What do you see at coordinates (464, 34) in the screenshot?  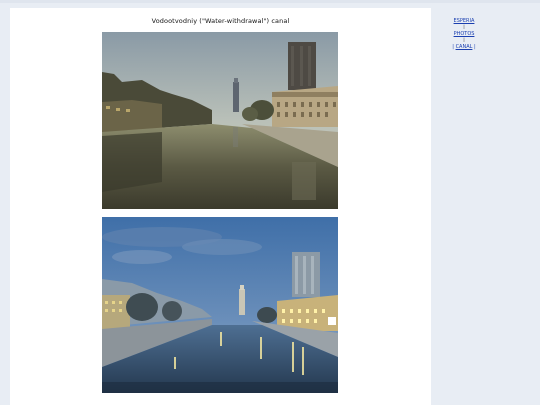 I see `side-navigation: ESPERIA | PHOTOS | | CANAL |` at bounding box center [464, 34].